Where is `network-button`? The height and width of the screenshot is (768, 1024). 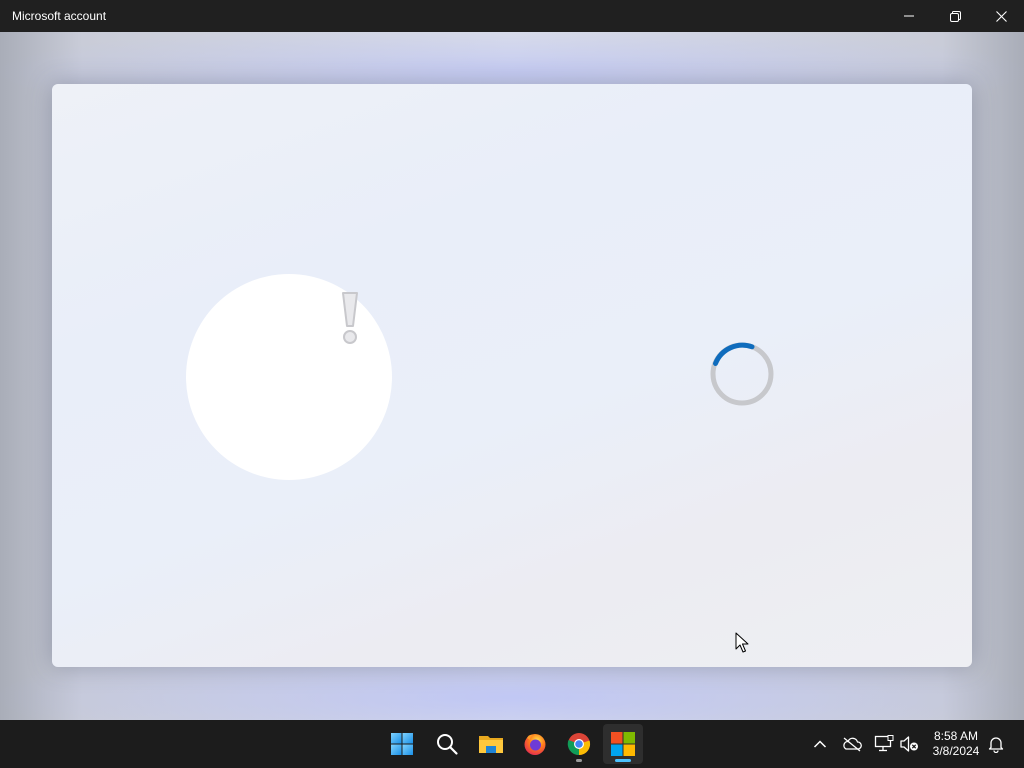 network-button is located at coordinates (884, 744).